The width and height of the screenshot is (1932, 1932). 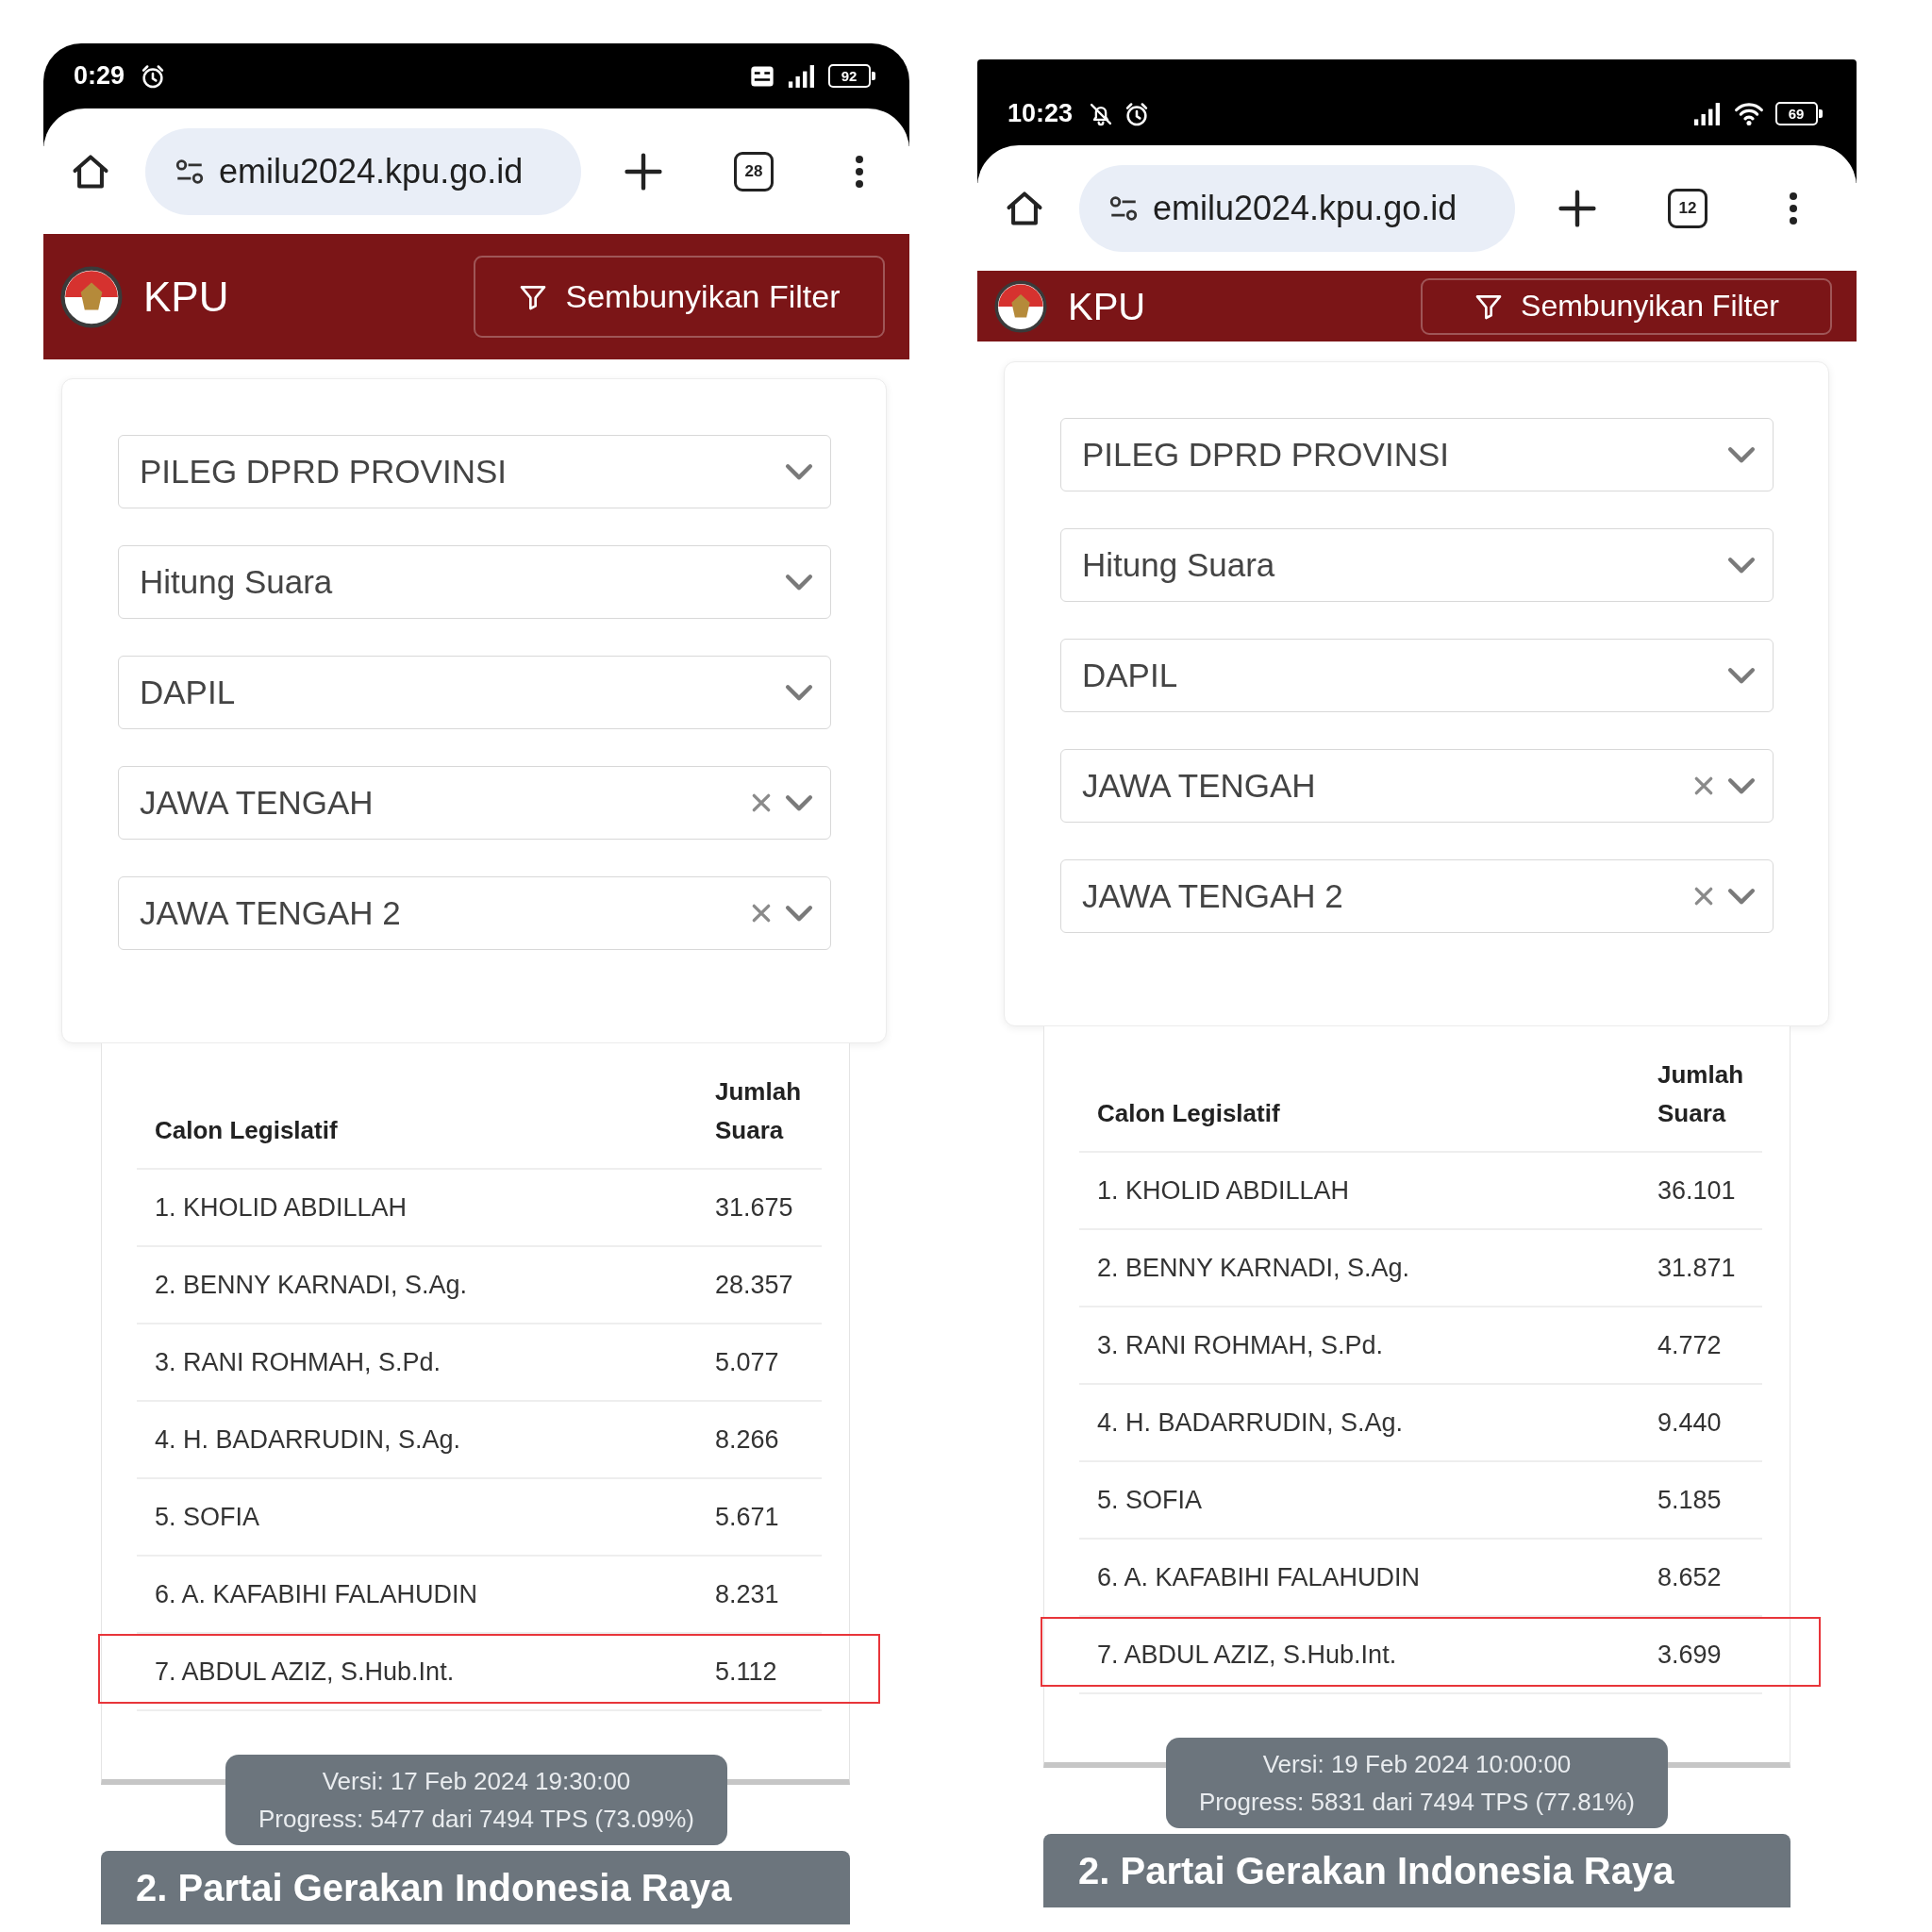 What do you see at coordinates (1697, 1190) in the screenshot?
I see `vote-count: 36.101` at bounding box center [1697, 1190].